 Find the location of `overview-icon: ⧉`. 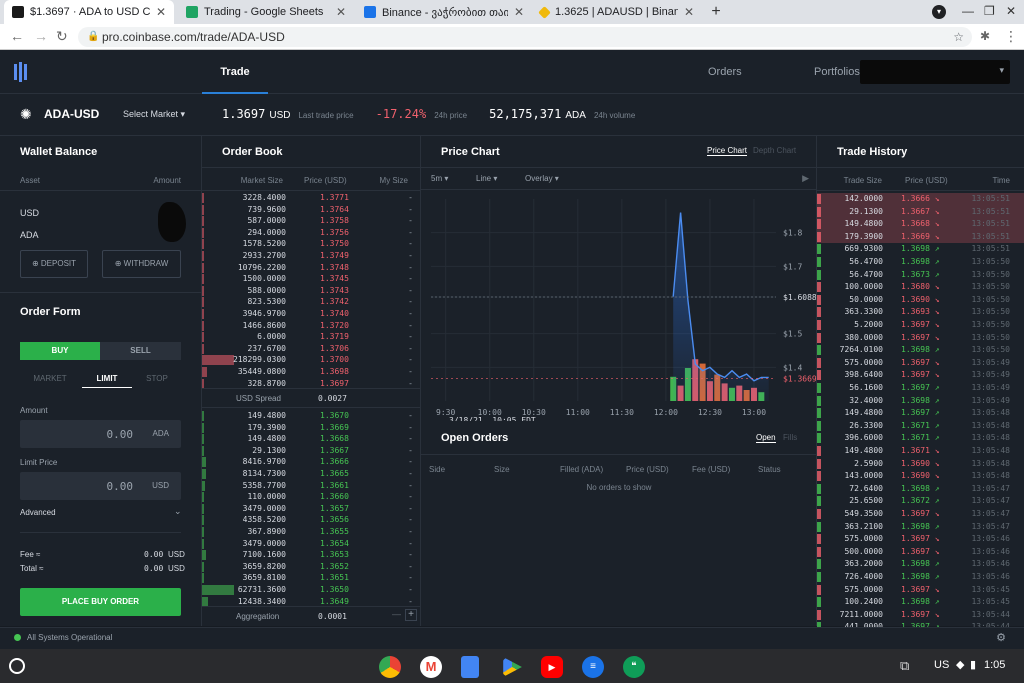

overview-icon: ⧉ is located at coordinates (904, 666).